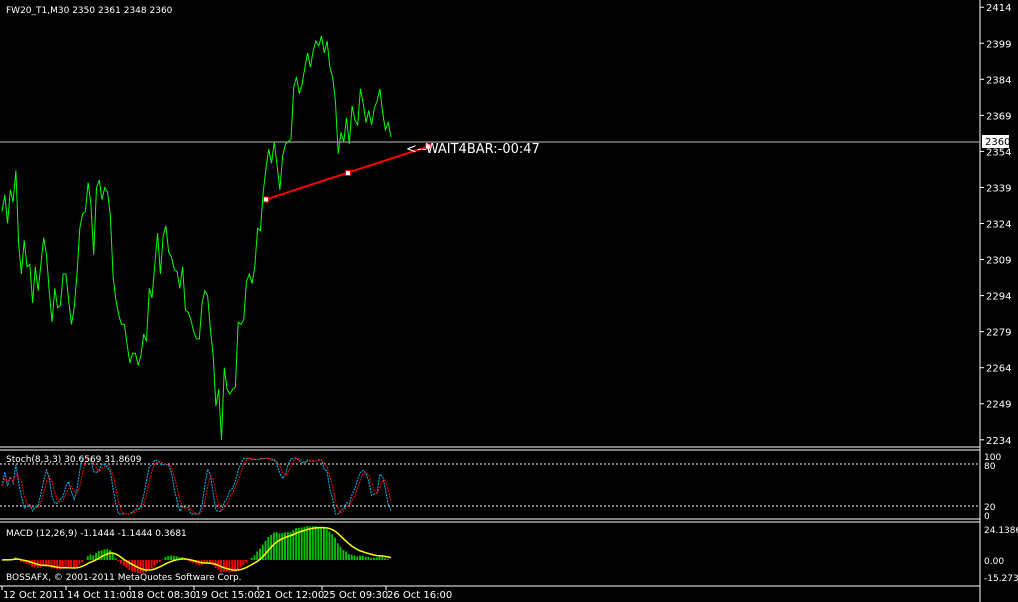 The width and height of the screenshot is (1018, 602). Describe the element at coordinates (998, 44) in the screenshot. I see `price-tick-label: 2399` at that location.